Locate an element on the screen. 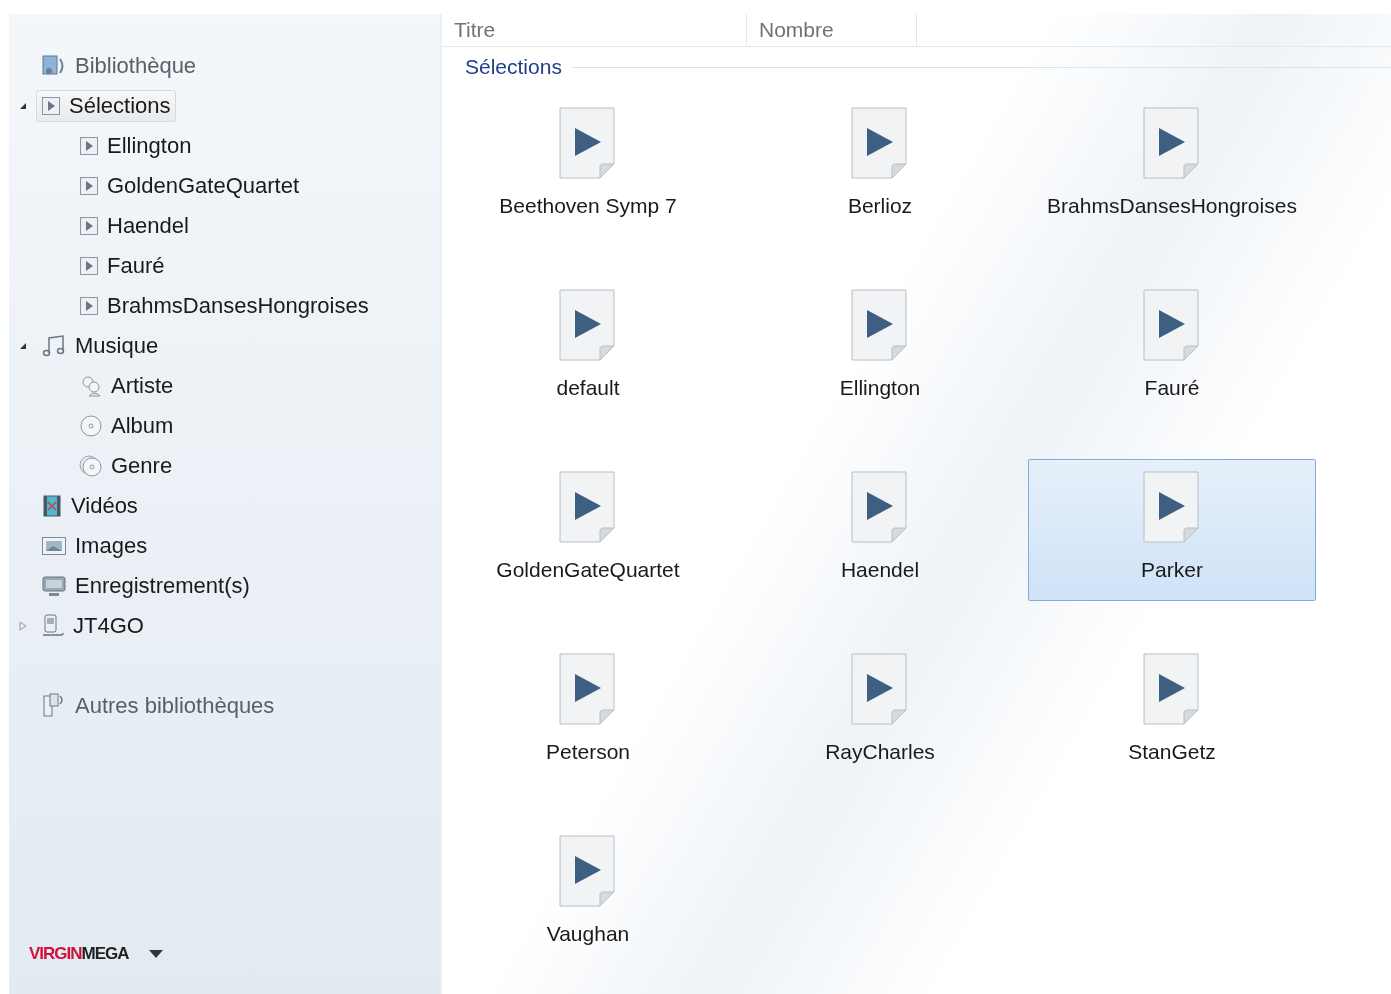 The width and height of the screenshot is (1391, 994). people-icon is located at coordinates (91, 386).